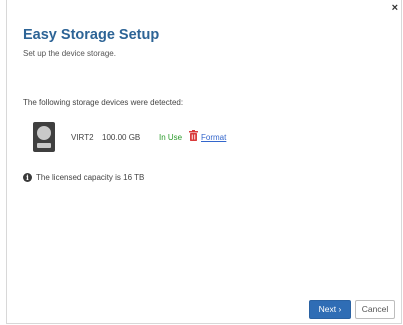  What do you see at coordinates (44, 137) in the screenshot?
I see `hard-drive-icon` at bounding box center [44, 137].